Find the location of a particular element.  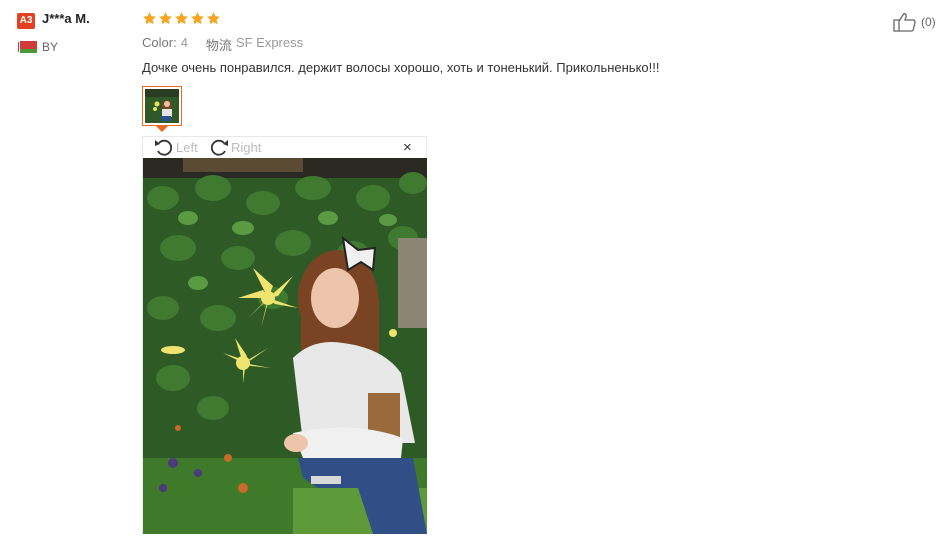

order-info: Color: 4 物流 SF Express is located at coordinates (222, 44).